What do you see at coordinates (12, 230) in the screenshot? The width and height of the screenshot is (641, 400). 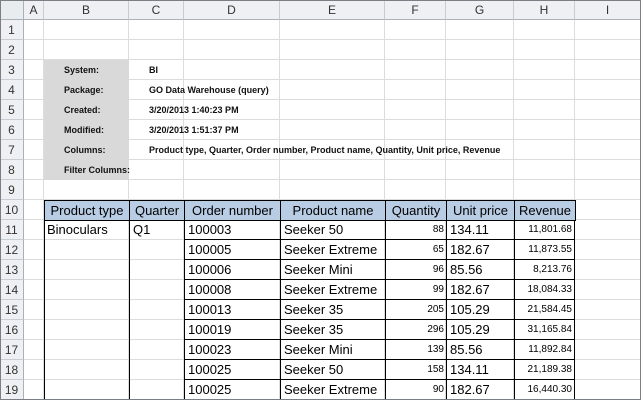 I see `row-header-11: 11` at bounding box center [12, 230].